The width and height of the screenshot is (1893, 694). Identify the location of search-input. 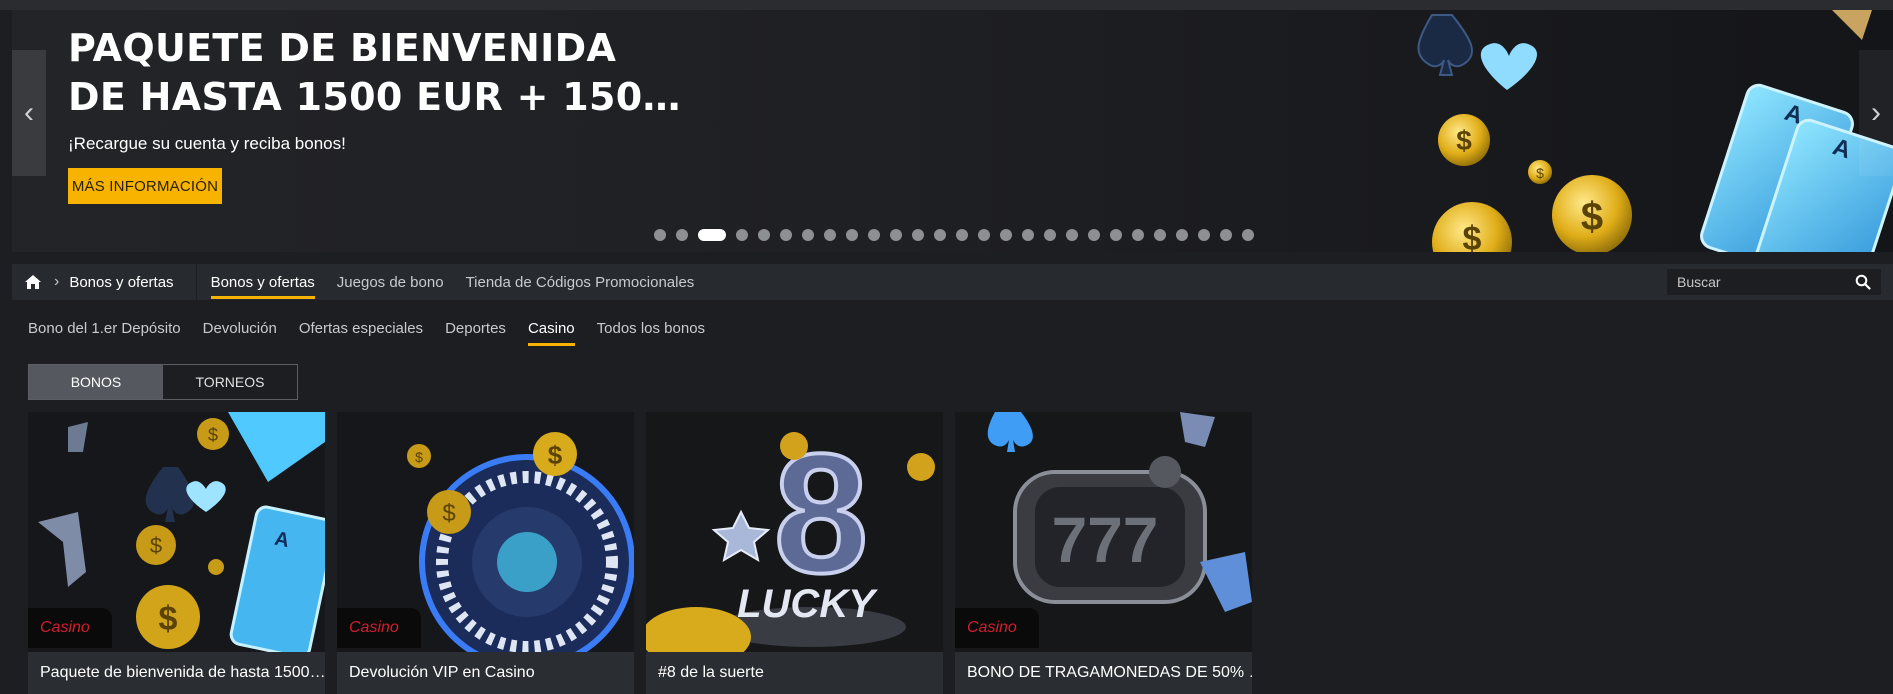
(1762, 282).